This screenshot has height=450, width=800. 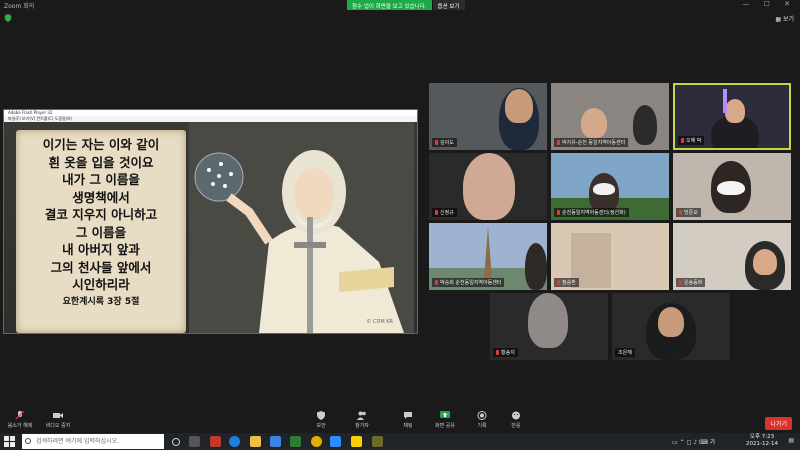 What do you see at coordinates (610, 116) in the screenshot?
I see `participant-tile: 박지유-순천 동일지역아동센터` at bounding box center [610, 116].